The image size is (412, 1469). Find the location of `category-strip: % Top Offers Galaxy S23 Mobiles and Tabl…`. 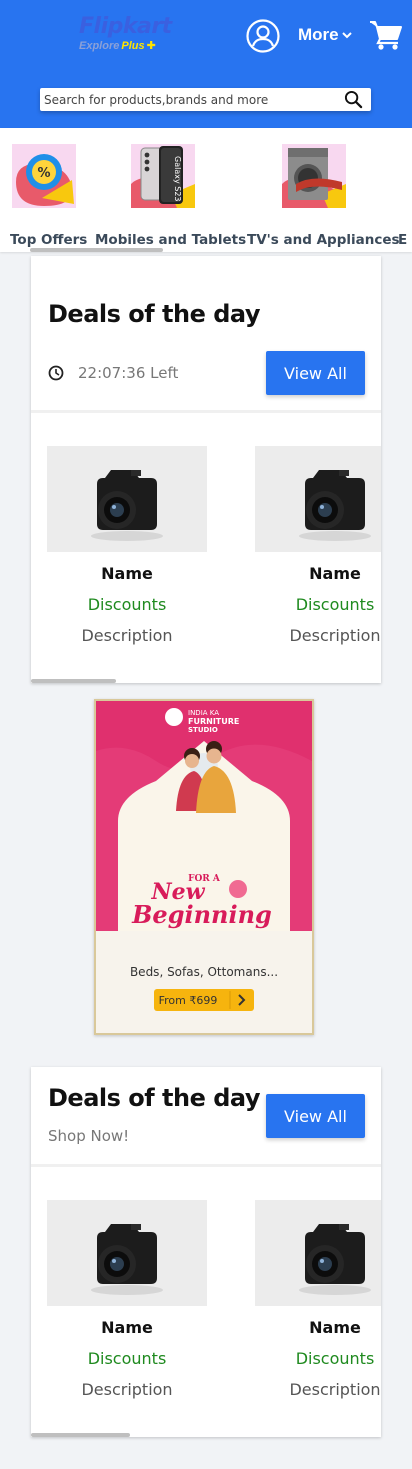

category-strip: % Top Offers Galaxy S23 Mobiles and Tabl… is located at coordinates (206, 190).